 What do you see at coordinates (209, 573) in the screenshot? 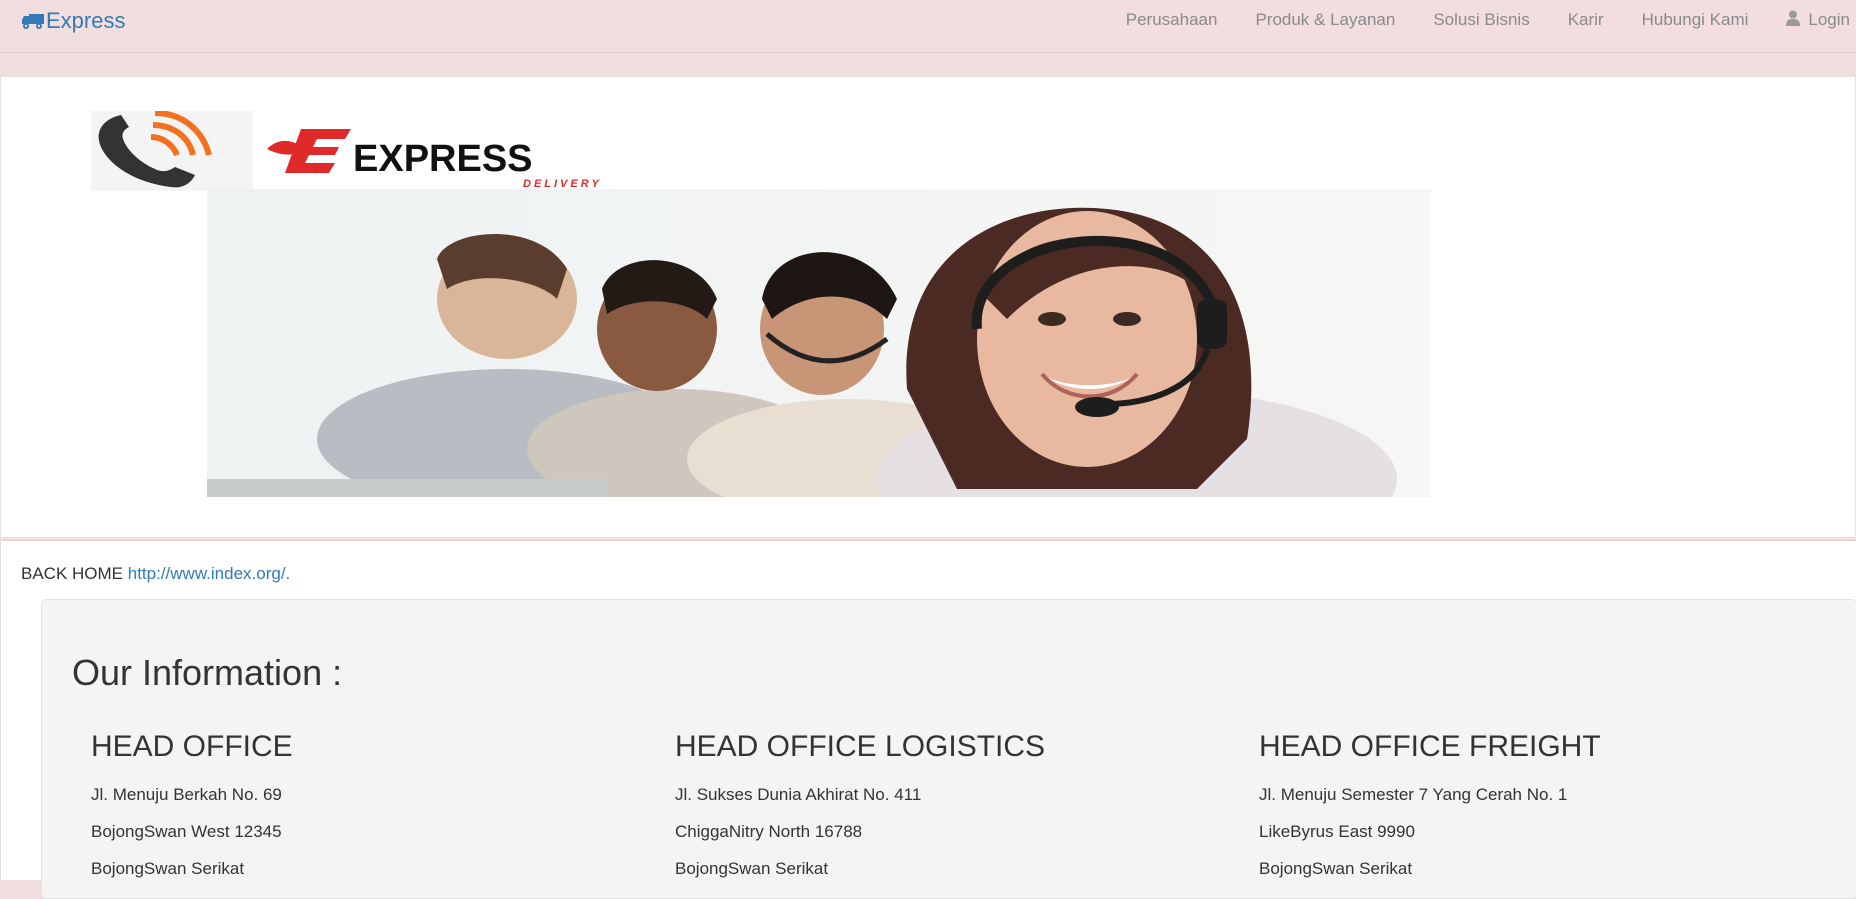
I see `back-home-link: http://www.index.org/.` at bounding box center [209, 573].